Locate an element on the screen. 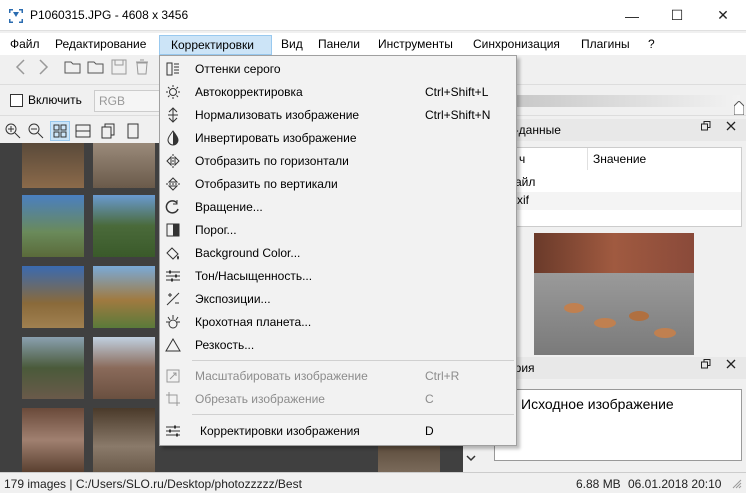 This screenshot has width=746, height=493. menu-item-autocorrect: Автокорректировка Ctrl+Shift+L is located at coordinates (338, 92).